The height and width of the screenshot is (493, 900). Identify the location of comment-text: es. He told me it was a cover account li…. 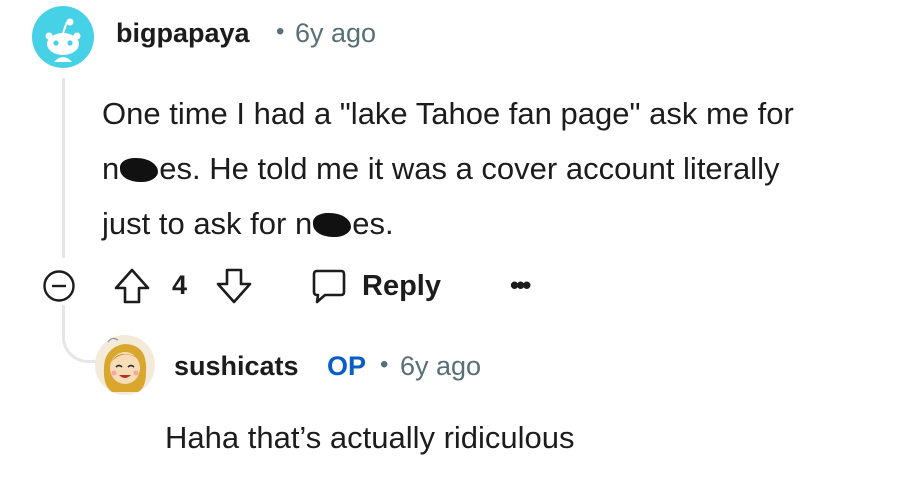
(469, 168).